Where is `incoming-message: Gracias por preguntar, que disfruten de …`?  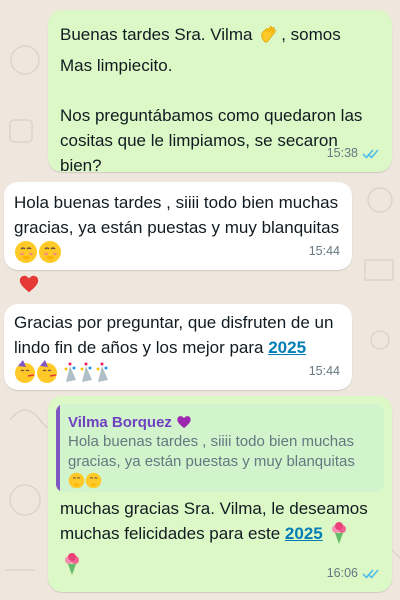
incoming-message: Gracias por preguntar, que disfruten de … is located at coordinates (178, 347).